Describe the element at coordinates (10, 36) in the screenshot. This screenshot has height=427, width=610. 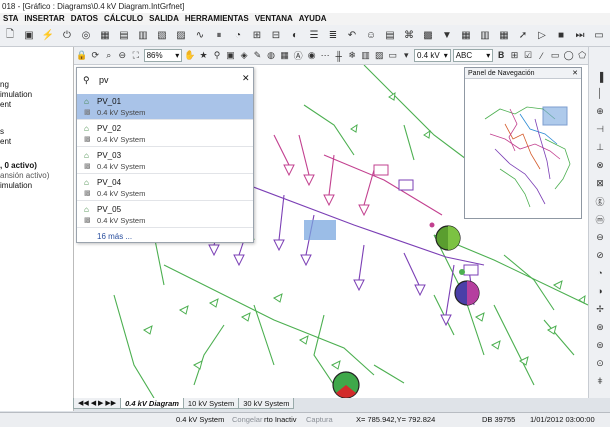
I see `new-project-icon: 🗋` at that location.